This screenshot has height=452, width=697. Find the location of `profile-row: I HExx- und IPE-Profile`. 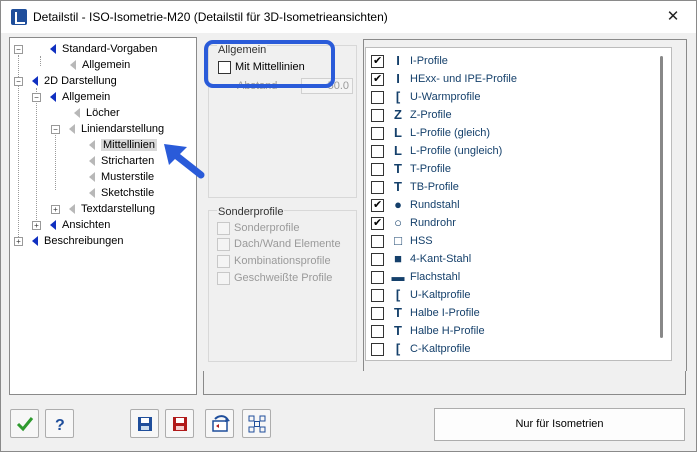

profile-row: I HExx- und IPE-Profile is located at coordinates (508, 79).